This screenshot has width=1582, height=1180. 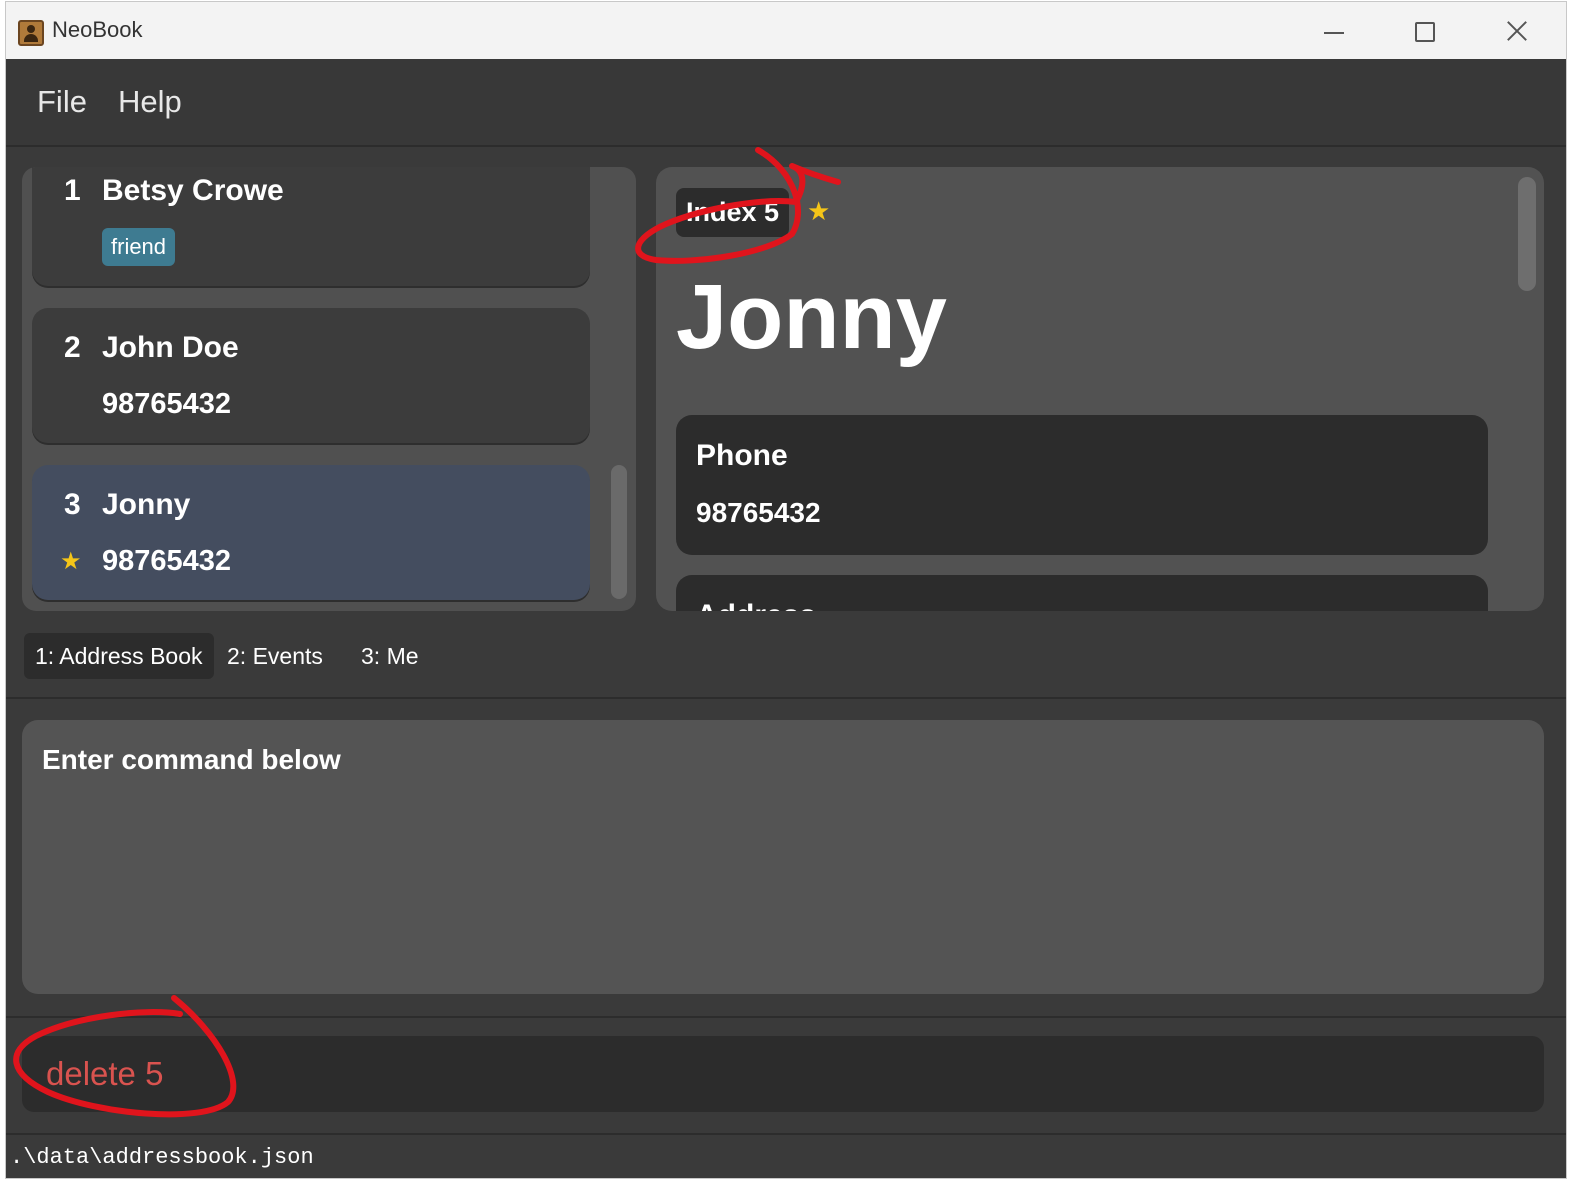 What do you see at coordinates (786, 30) in the screenshot?
I see `title-bar: NeoBook` at bounding box center [786, 30].